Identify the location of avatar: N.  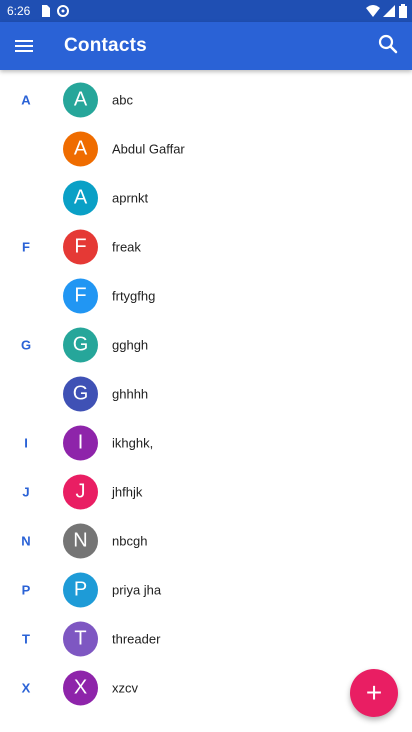
(80, 540).